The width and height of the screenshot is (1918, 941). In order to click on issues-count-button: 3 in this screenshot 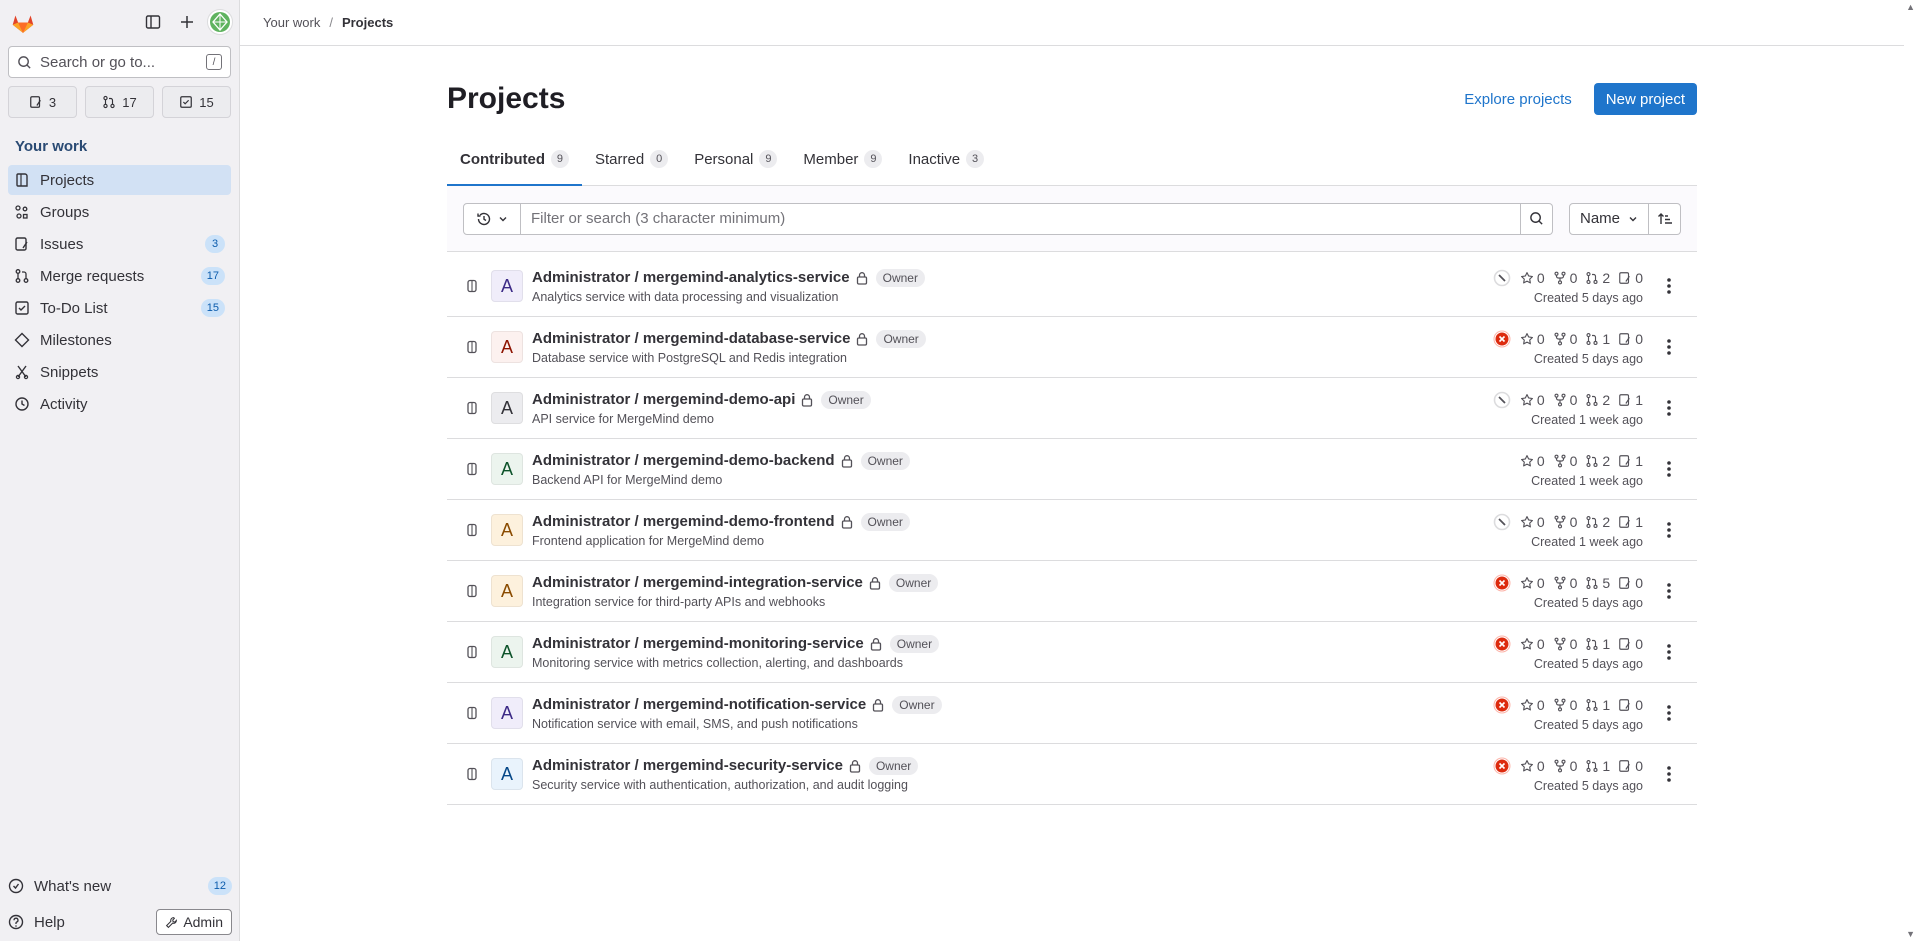, I will do `click(42, 102)`.